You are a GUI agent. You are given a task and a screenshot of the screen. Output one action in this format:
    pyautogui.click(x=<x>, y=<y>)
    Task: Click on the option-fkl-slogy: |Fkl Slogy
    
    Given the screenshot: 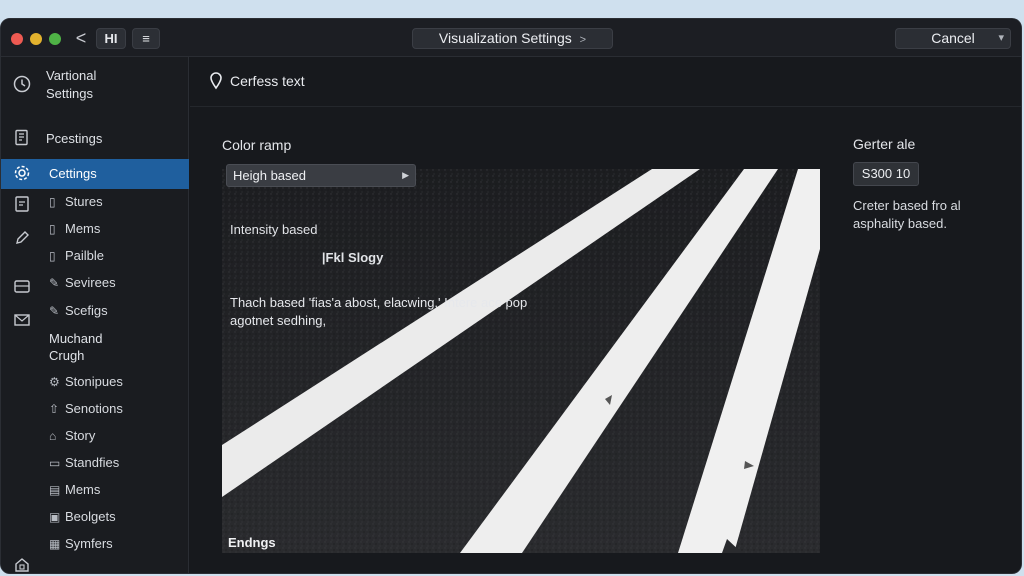 What is the action you would take?
    pyautogui.click(x=352, y=257)
    